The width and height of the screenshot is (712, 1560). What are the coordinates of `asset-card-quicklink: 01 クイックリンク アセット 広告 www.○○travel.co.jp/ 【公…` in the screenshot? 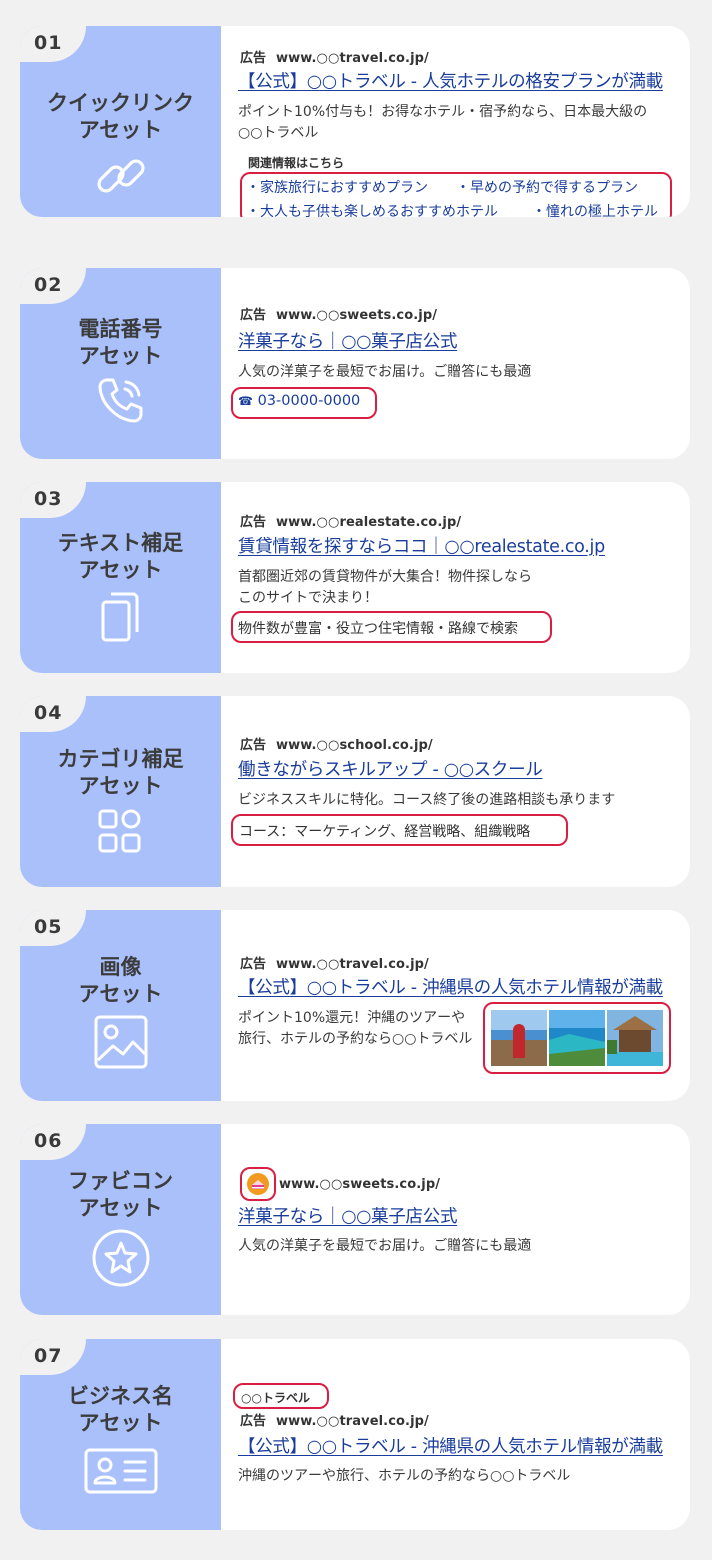 It's located at (355, 121).